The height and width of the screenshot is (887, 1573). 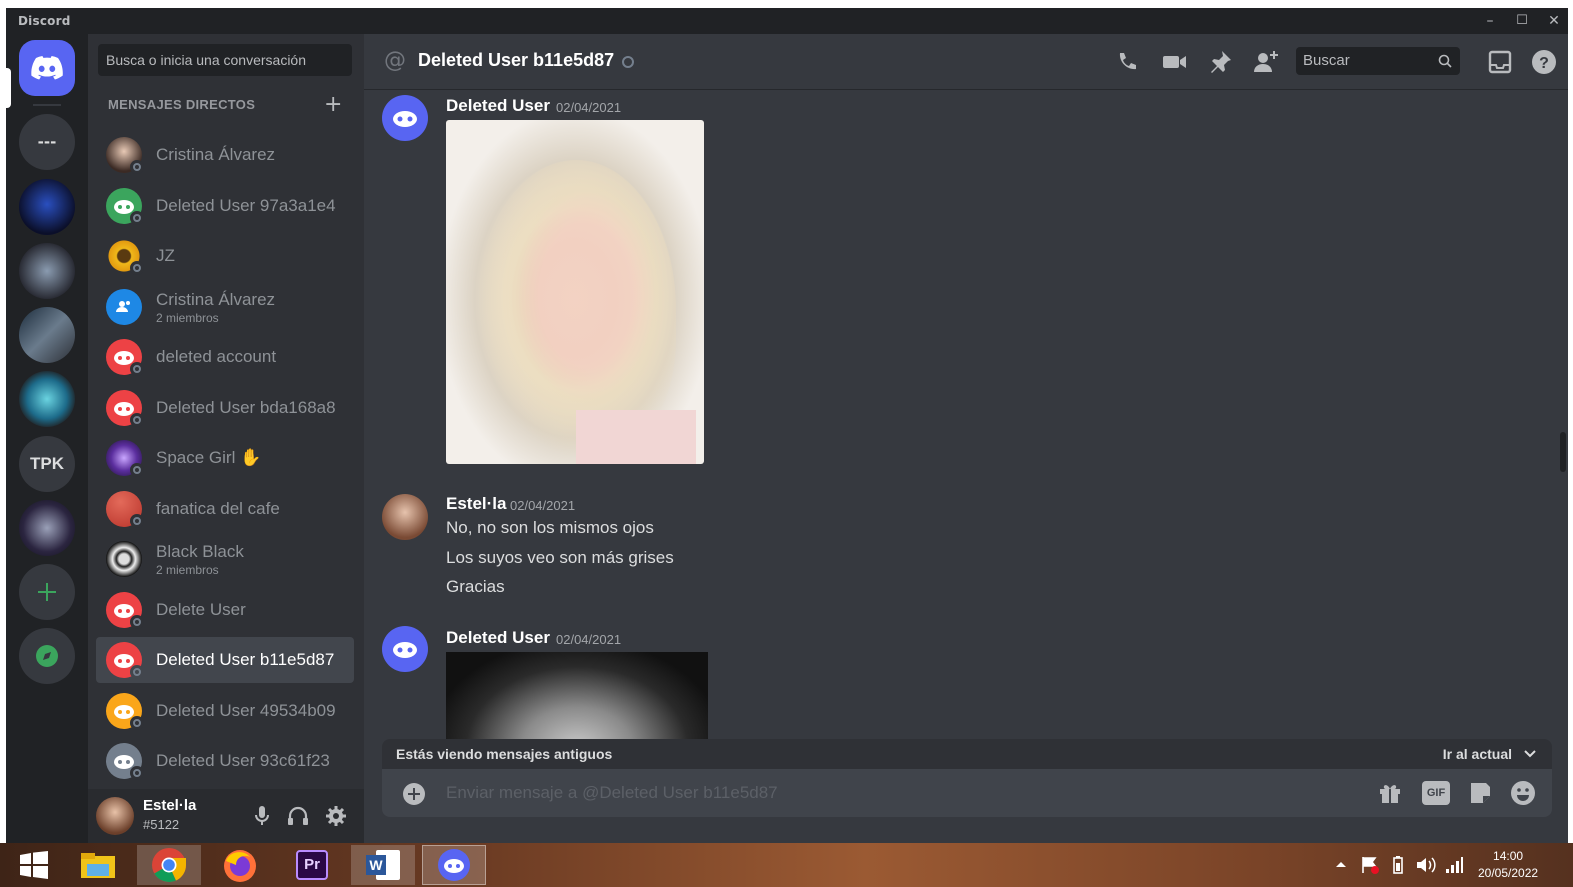 I want to click on maximize-button: ☐, so click(x=1522, y=21).